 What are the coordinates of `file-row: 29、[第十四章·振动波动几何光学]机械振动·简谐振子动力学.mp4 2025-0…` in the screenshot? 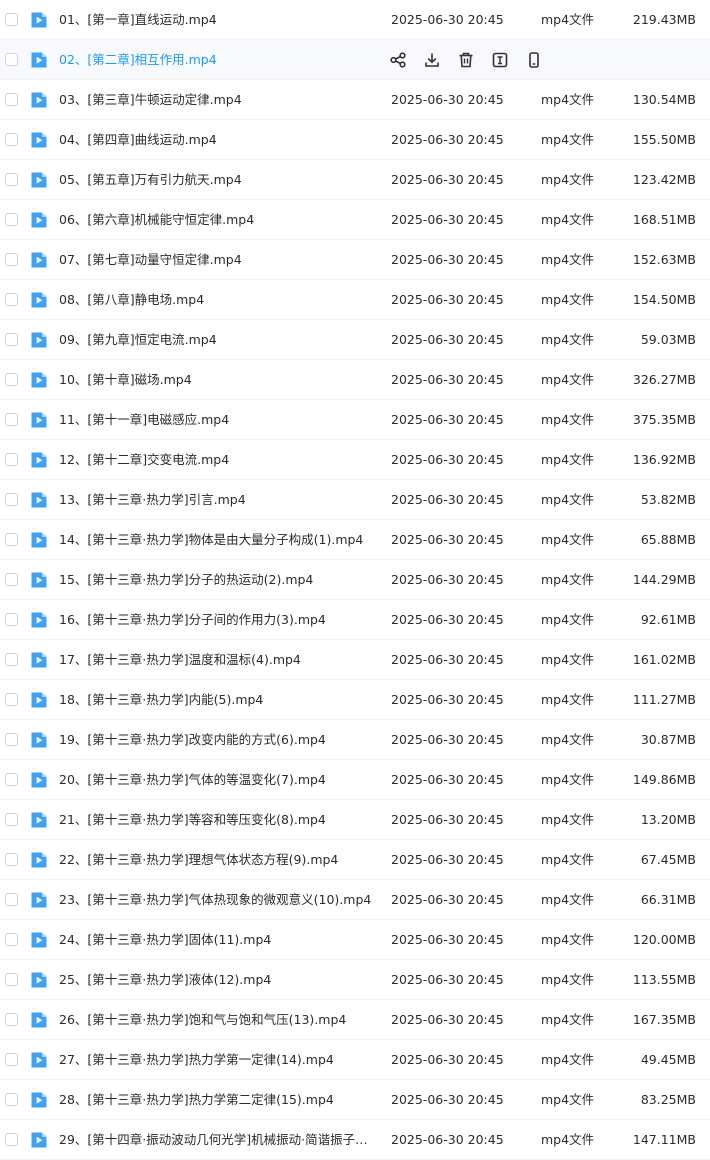 It's located at (355, 1140).